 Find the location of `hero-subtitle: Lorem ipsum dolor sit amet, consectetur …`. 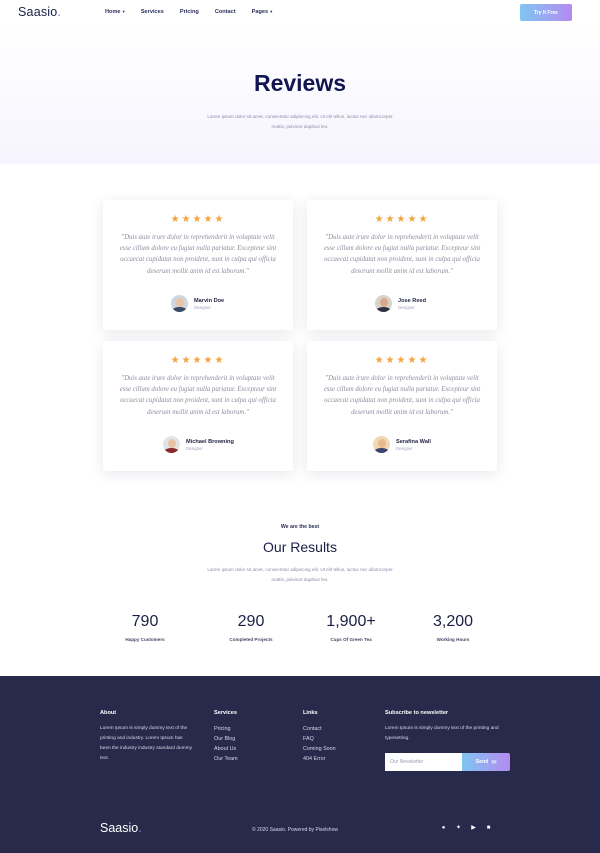

hero-subtitle: Lorem ipsum dolor sit amet, consectetur … is located at coordinates (300, 121).